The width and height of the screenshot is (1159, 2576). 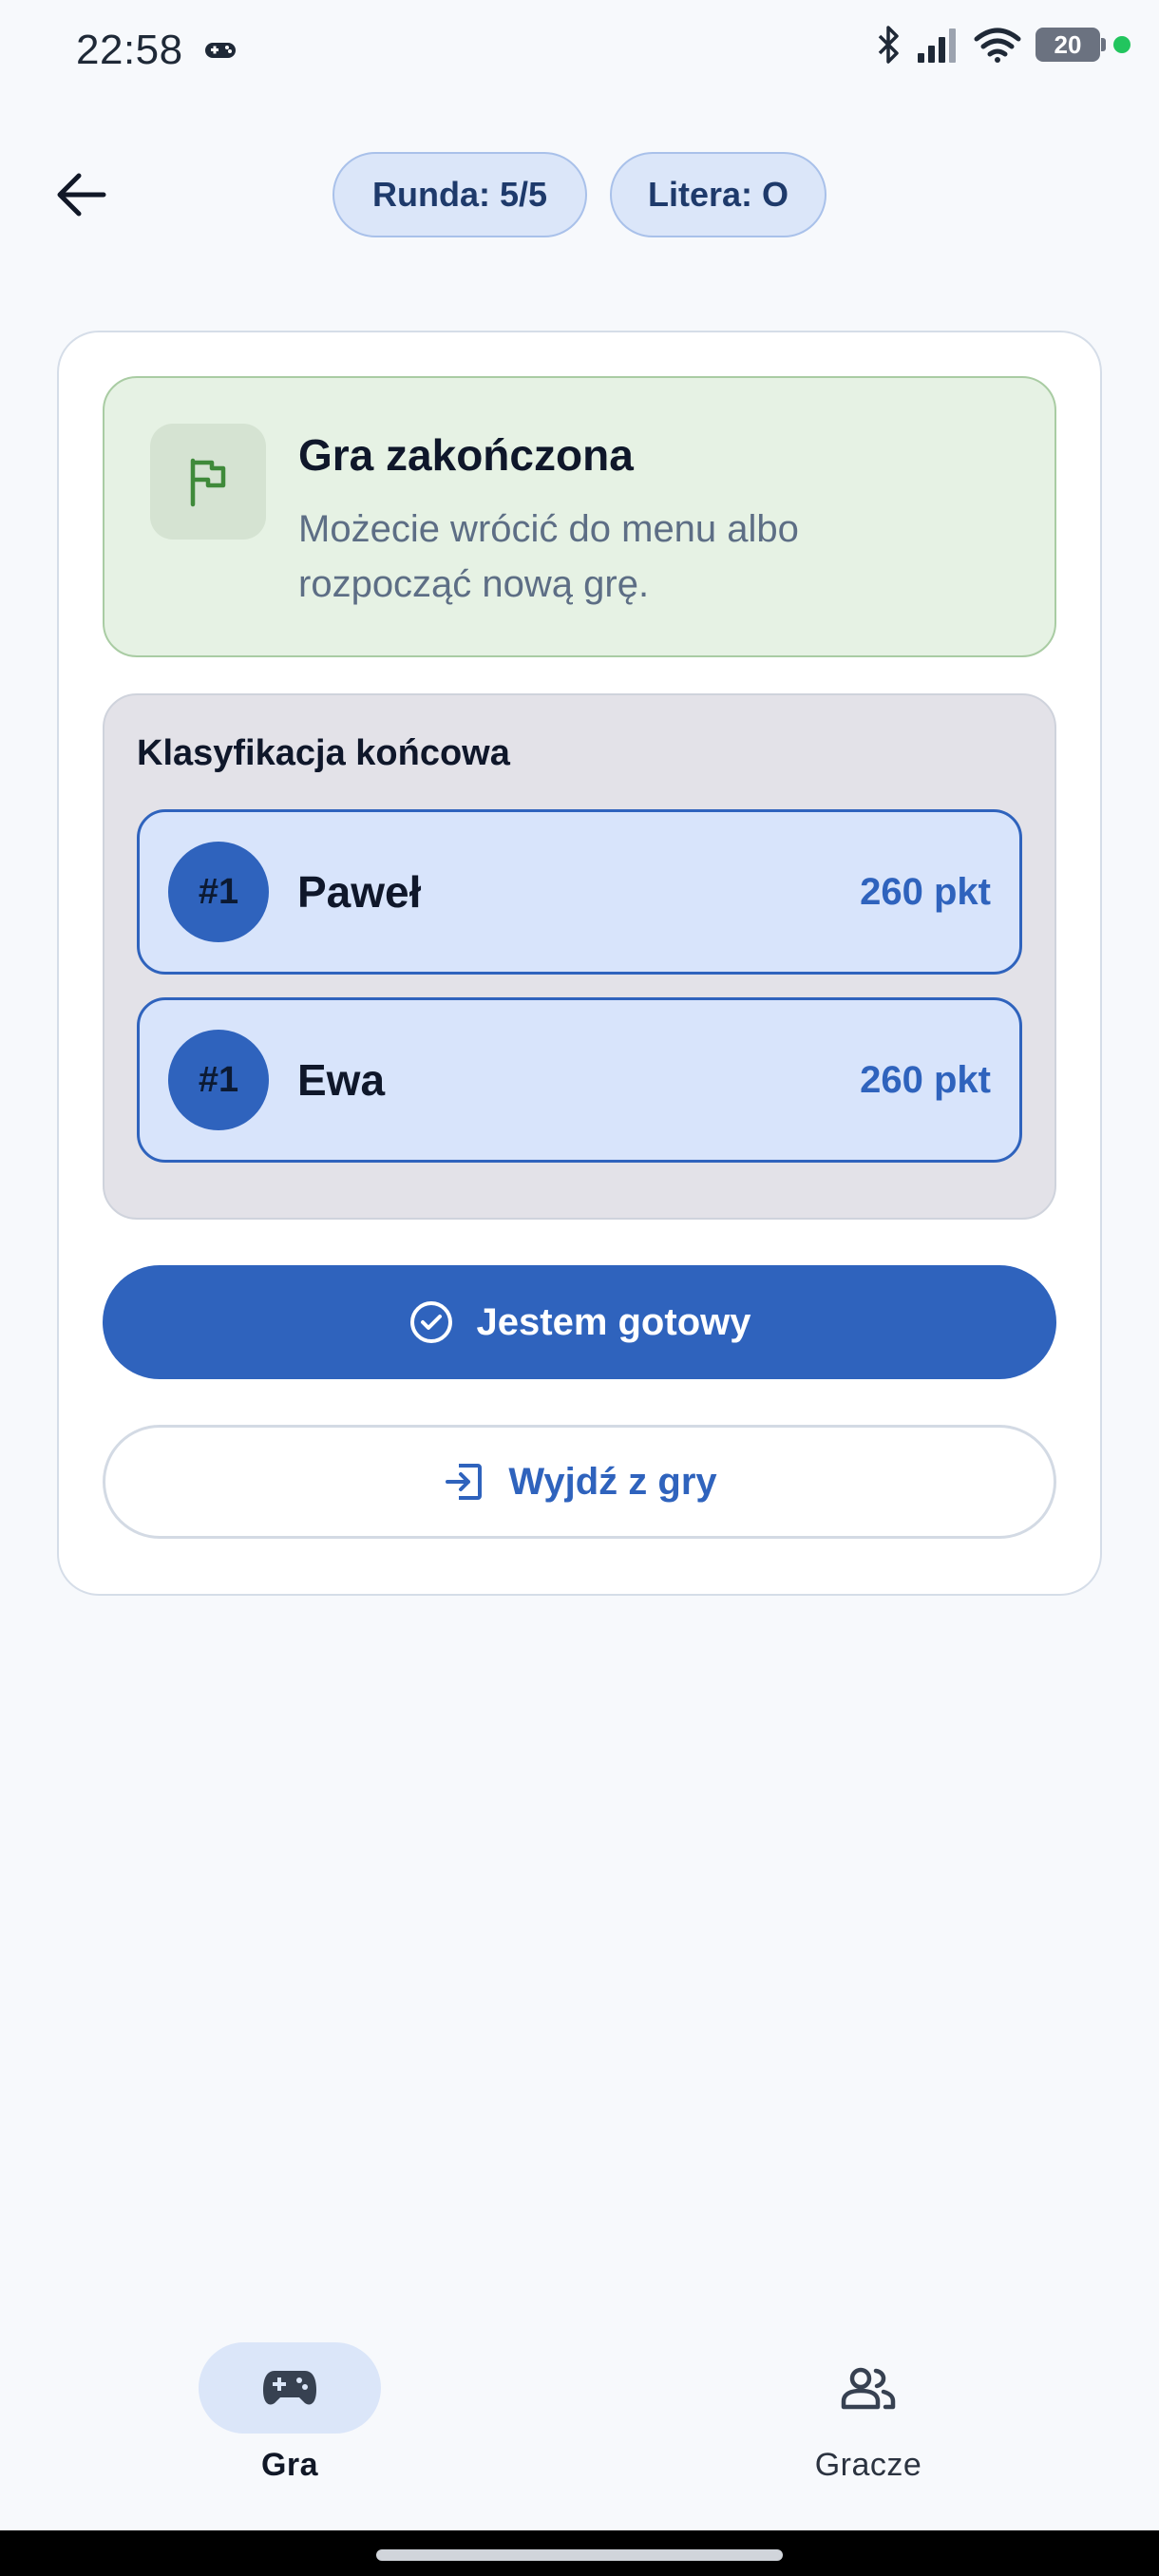 I want to click on gamepad-icon, so click(x=289, y=2388).